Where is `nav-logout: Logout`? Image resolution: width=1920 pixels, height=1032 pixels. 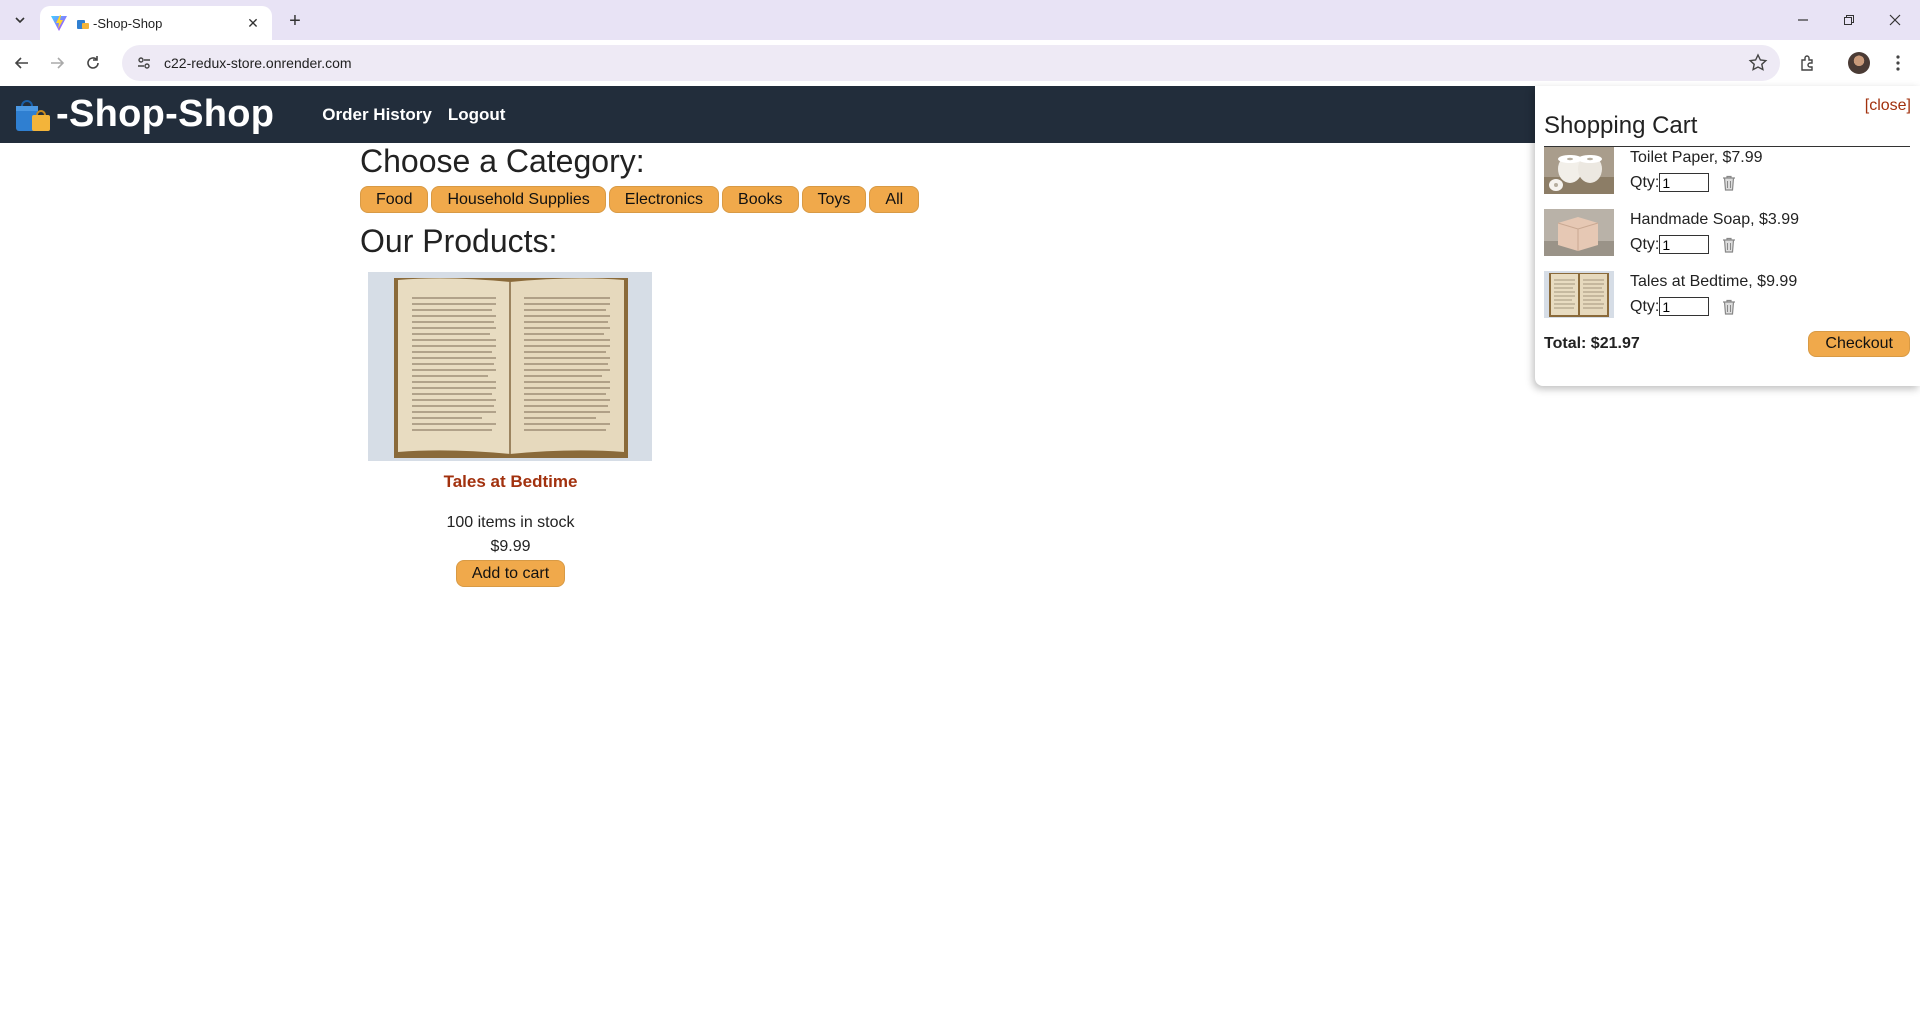 nav-logout: Logout is located at coordinates (477, 115).